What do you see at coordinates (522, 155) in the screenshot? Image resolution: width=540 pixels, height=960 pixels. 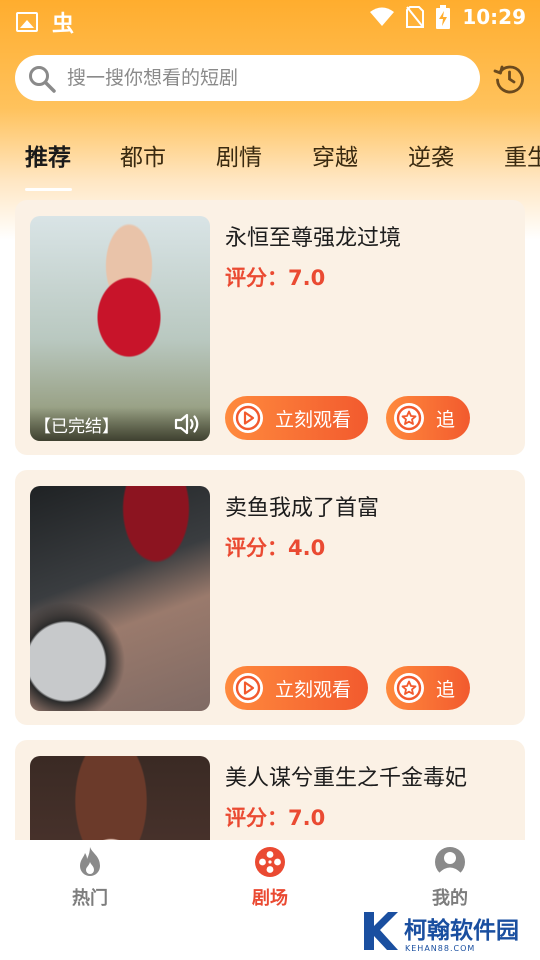 I see `tab-rebirth: 重生` at bounding box center [522, 155].